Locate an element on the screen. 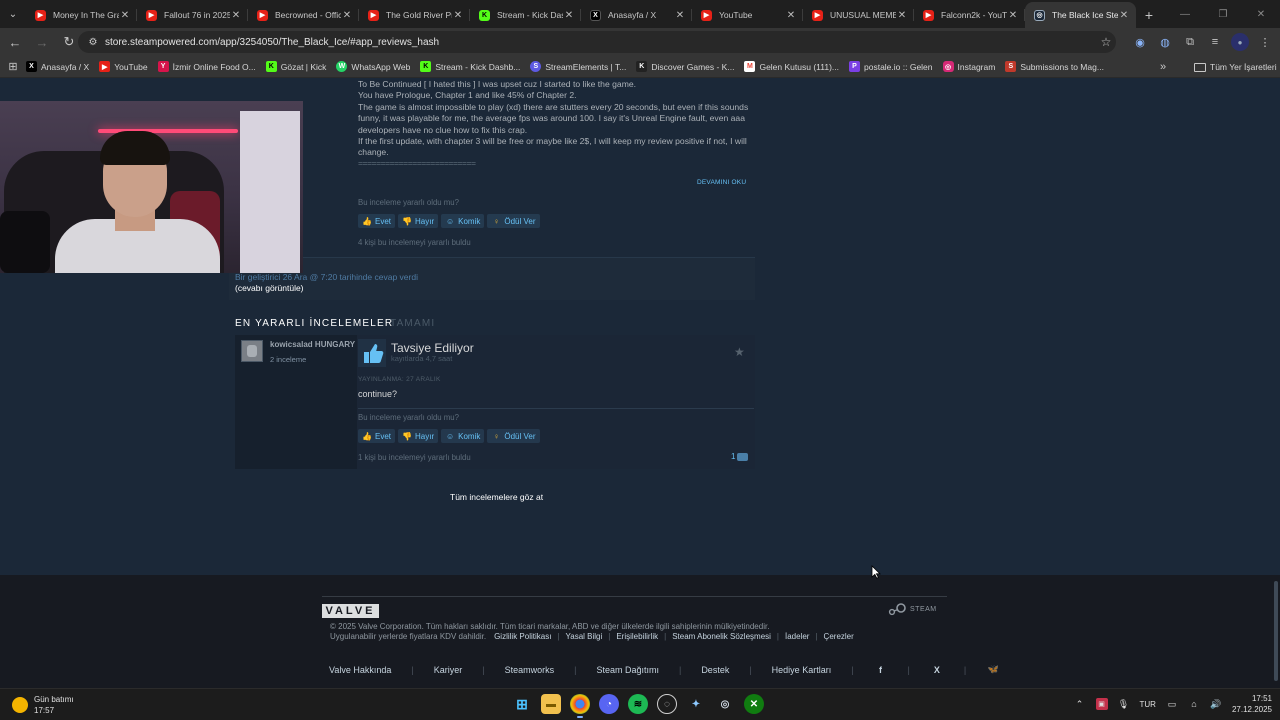 Image resolution: width=1280 pixels, height=720 pixels. refunds-link: İadeler is located at coordinates (797, 636).